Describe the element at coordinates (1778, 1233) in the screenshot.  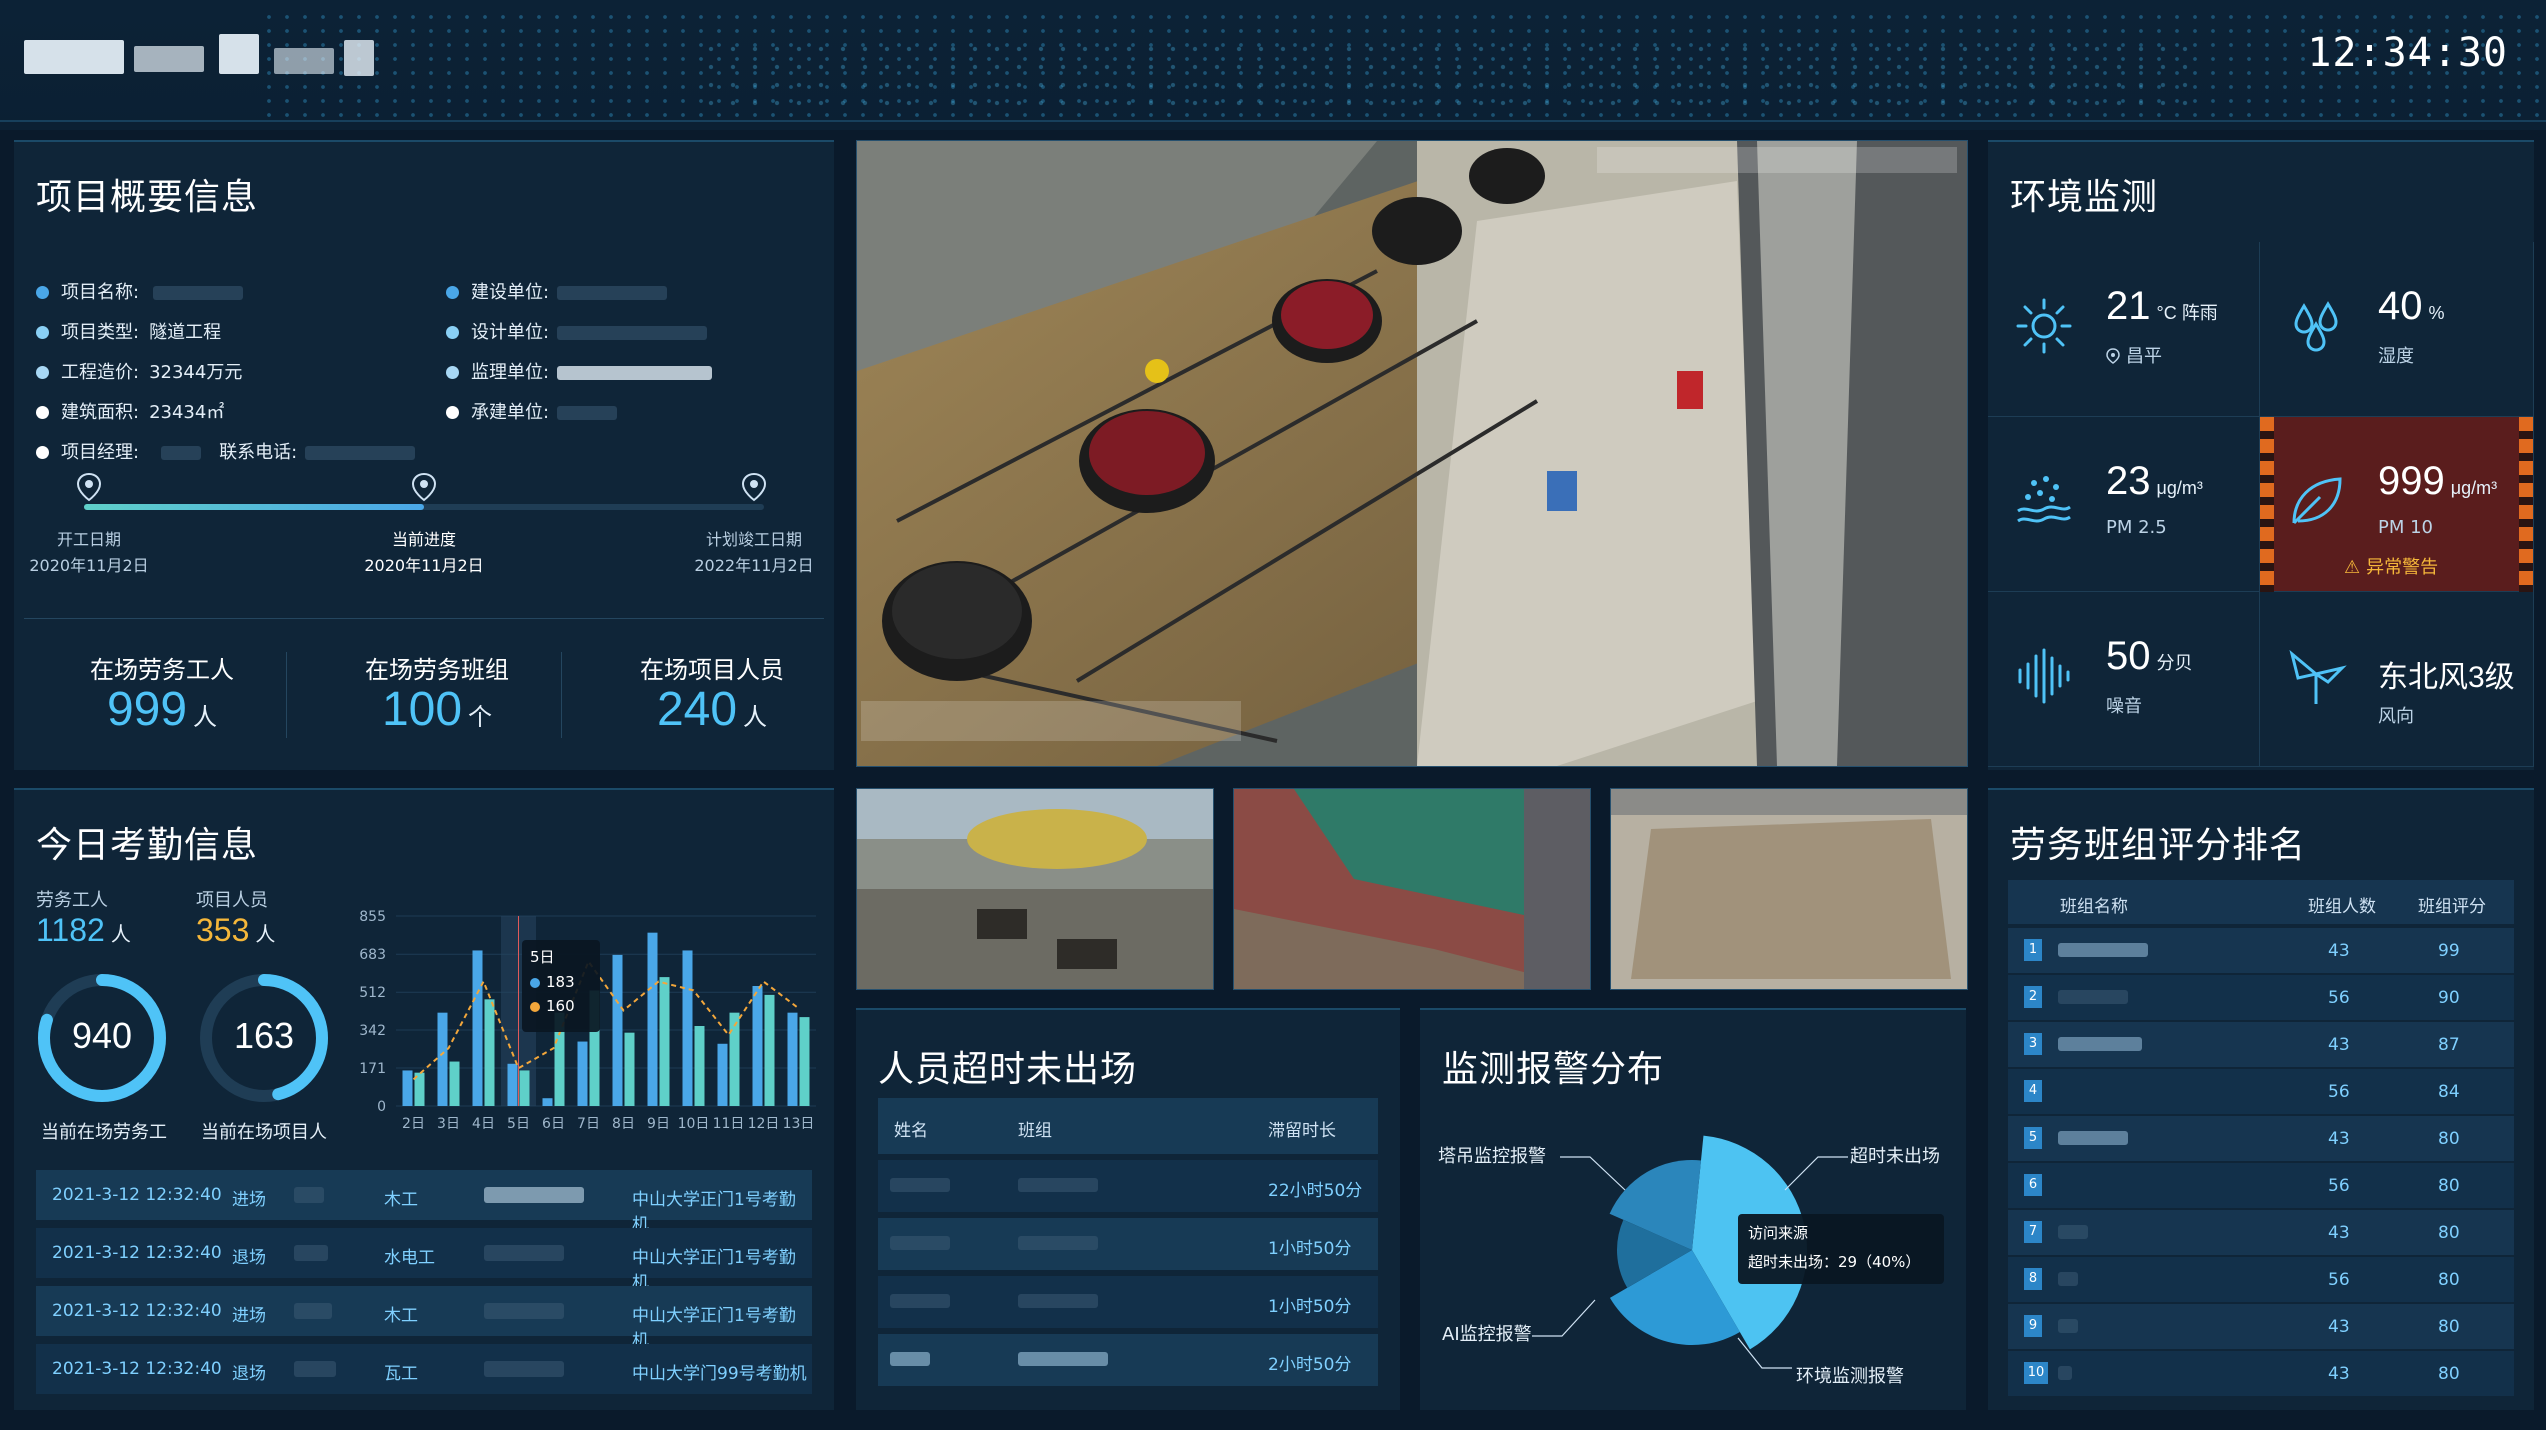
I see `tooltip-title: 访问来源` at that location.